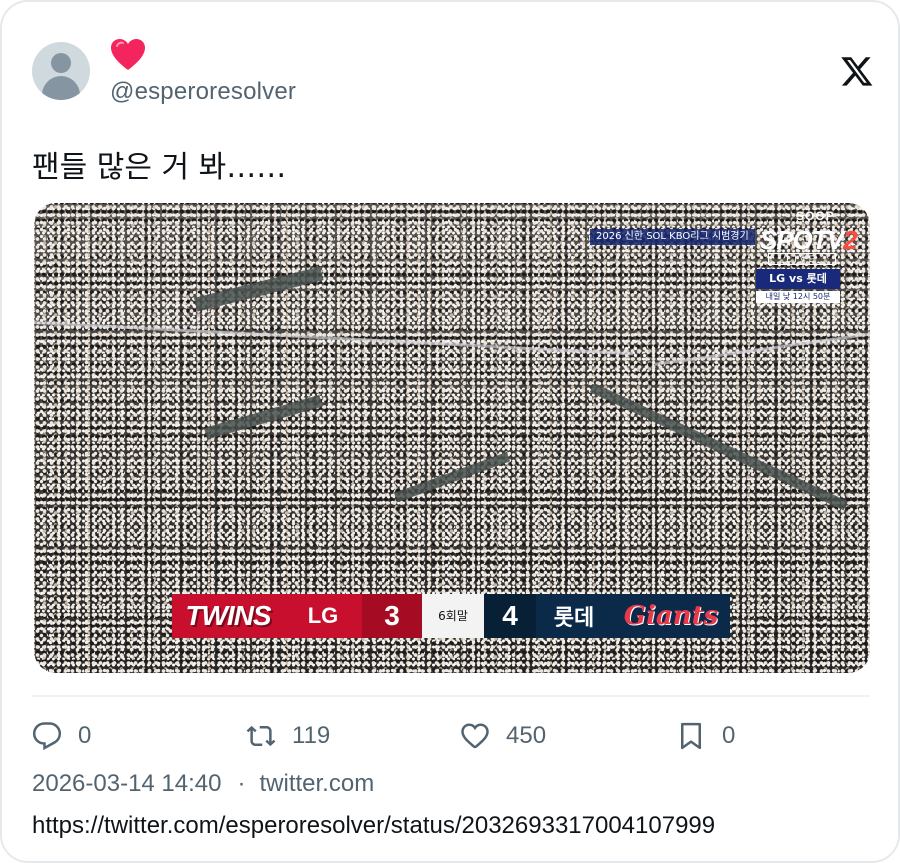  Describe the element at coordinates (451, 696) in the screenshot. I see `divider` at that location.